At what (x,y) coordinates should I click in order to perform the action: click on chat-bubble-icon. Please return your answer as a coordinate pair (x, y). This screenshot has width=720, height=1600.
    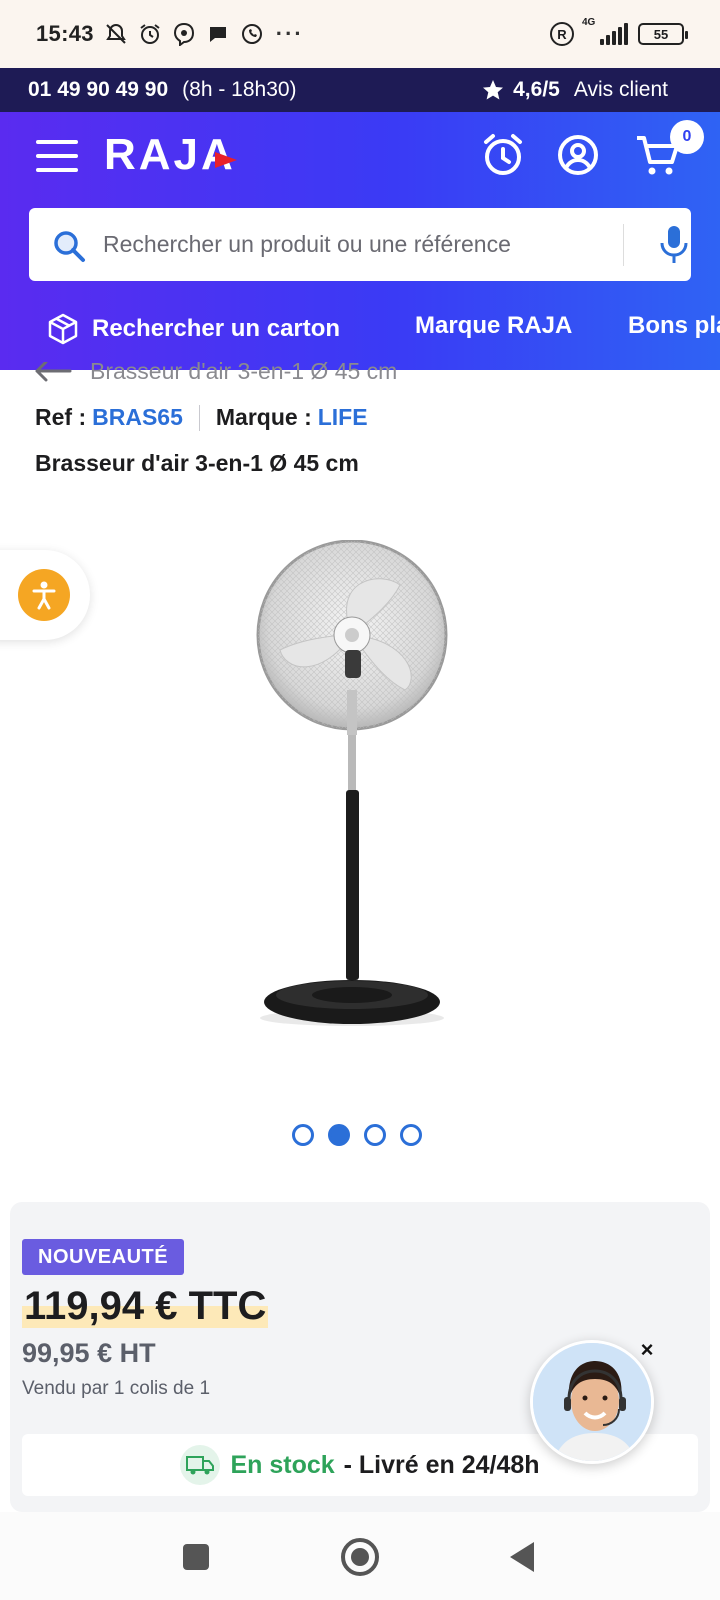
    Looking at the image, I should click on (217, 34).